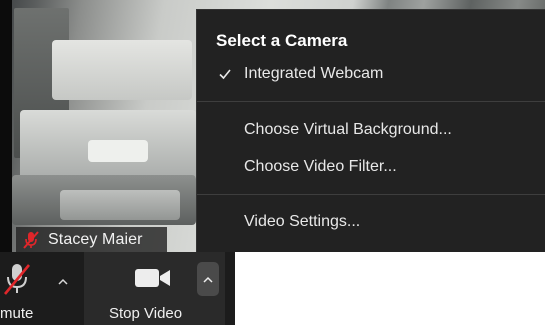  What do you see at coordinates (6, 126) in the screenshot?
I see `video-left-edge` at bounding box center [6, 126].